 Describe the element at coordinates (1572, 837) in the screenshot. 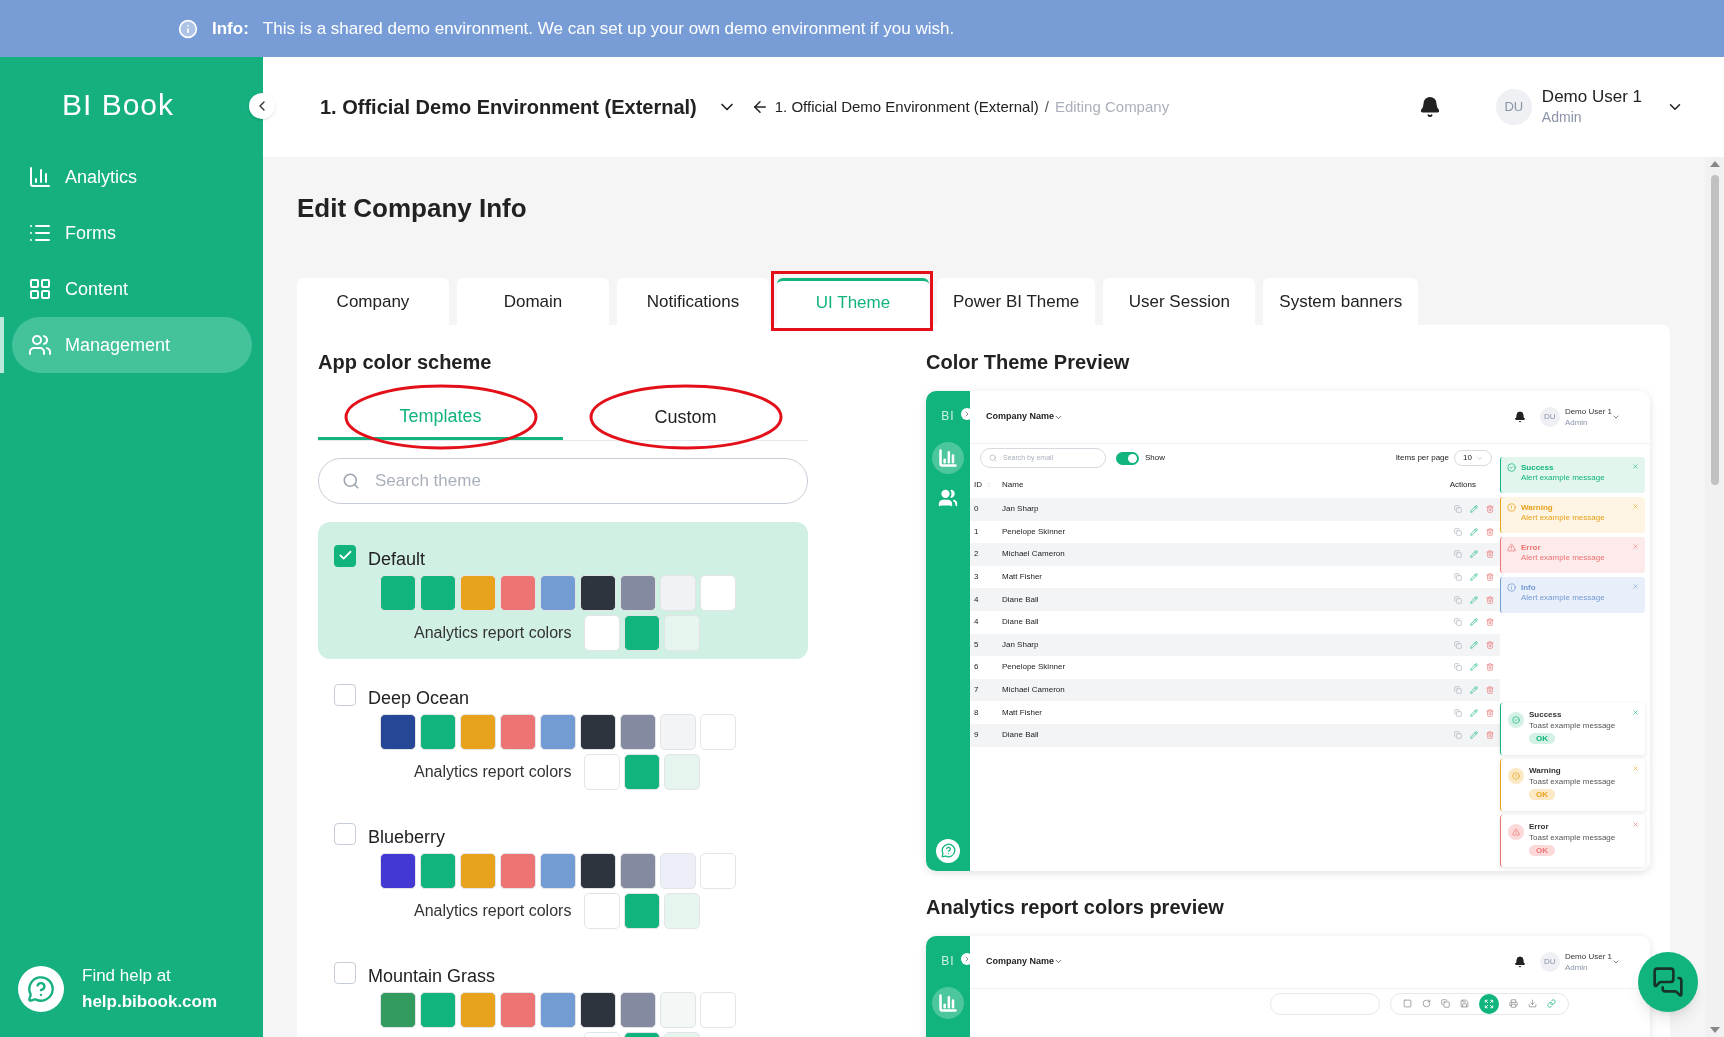

I see `toast-message: Toast example message` at that location.